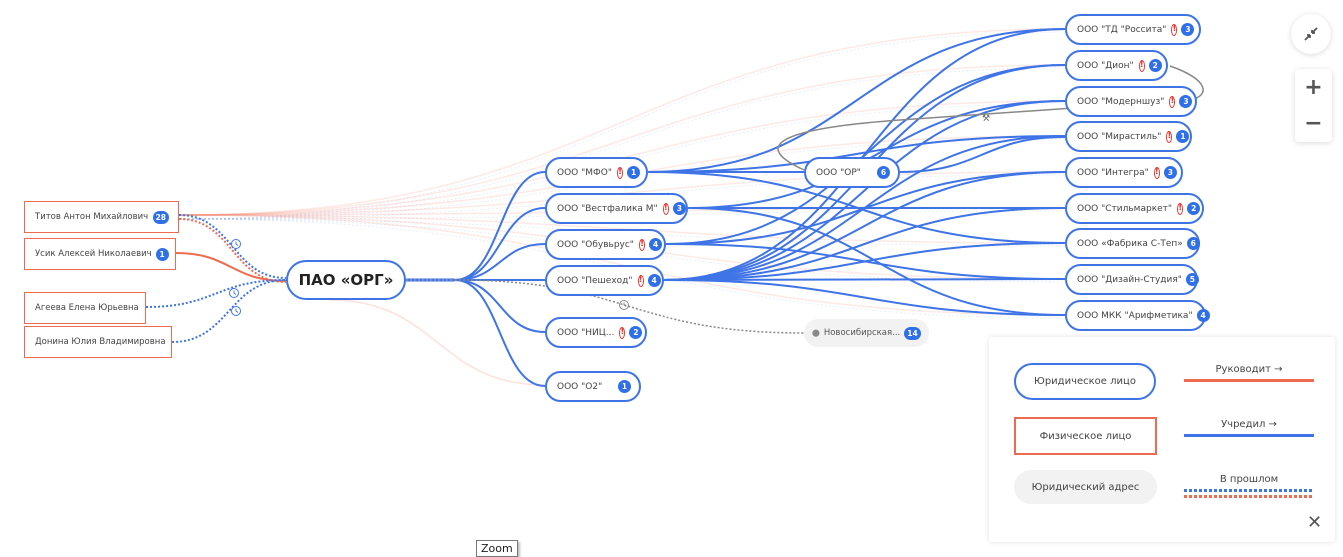 This screenshot has width=1343, height=557. I want to click on company-node-label: ООО "Обувьрус", so click(595, 244).